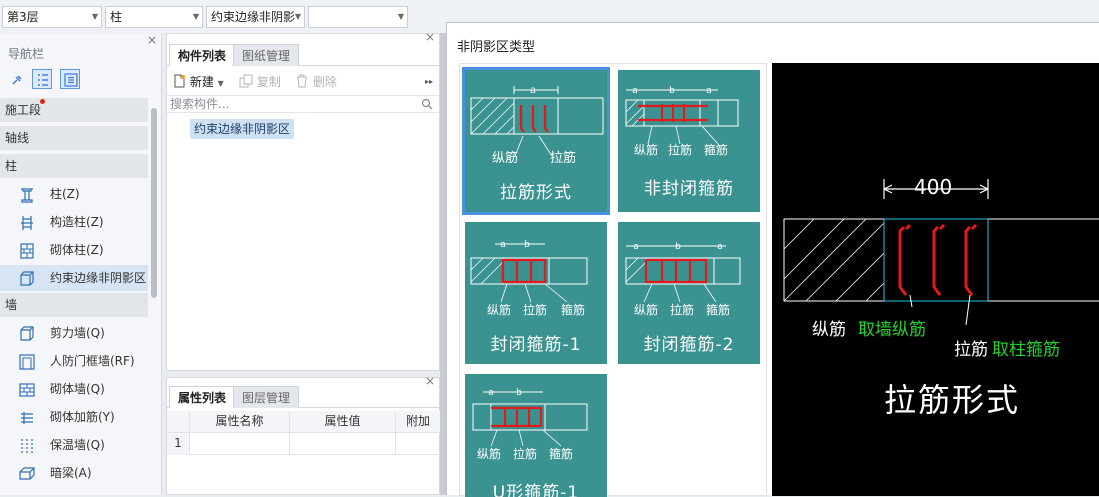 This screenshot has width=1099, height=497. Describe the element at coordinates (27, 390) in the screenshot. I see `masonry-wall-icon` at that location.